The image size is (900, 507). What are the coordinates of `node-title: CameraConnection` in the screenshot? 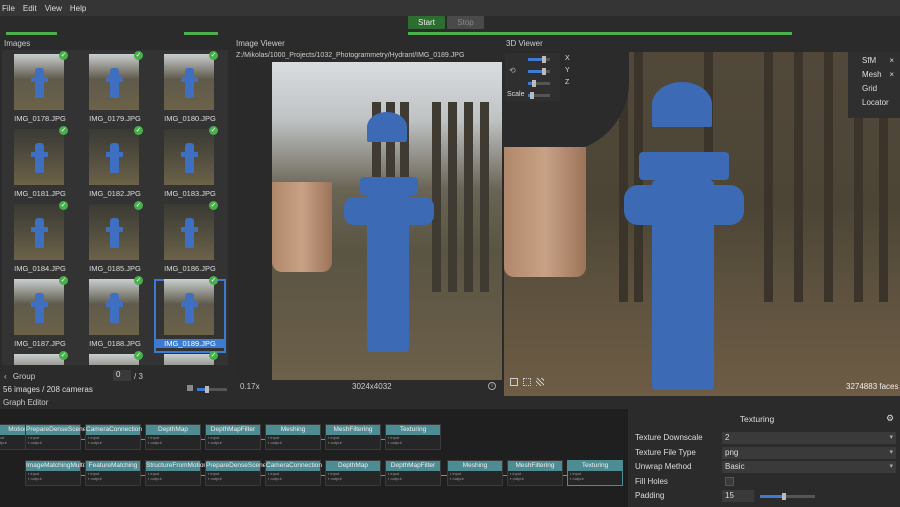 It's located at (114, 430).